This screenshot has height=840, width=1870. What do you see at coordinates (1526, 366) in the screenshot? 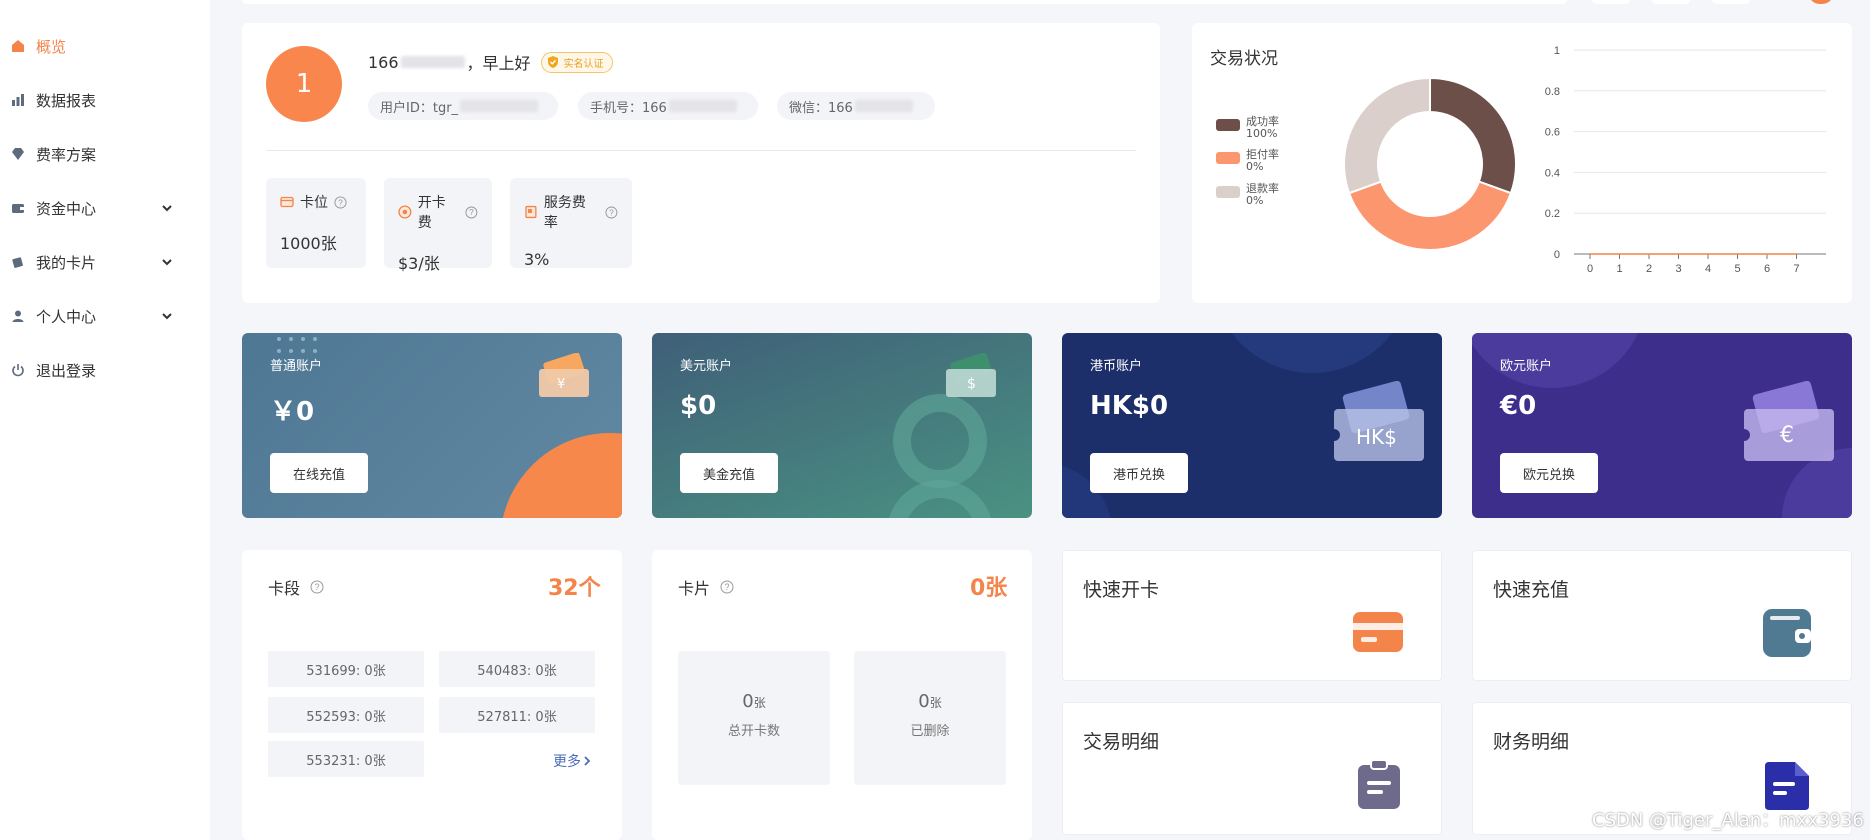
I see `account-name: 欧元账户` at bounding box center [1526, 366].